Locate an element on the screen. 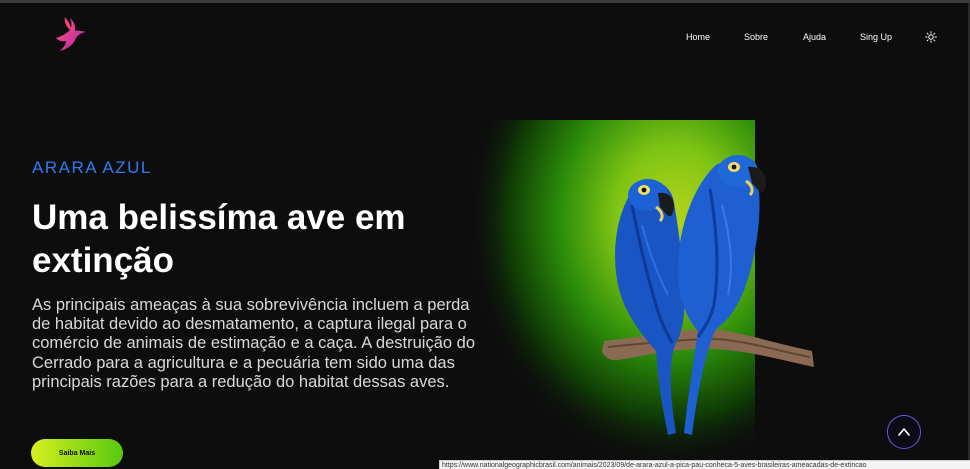 Image resolution: width=970 pixels, height=469 pixels. saiba-mais-button: Saiba Mais is located at coordinates (77, 453).